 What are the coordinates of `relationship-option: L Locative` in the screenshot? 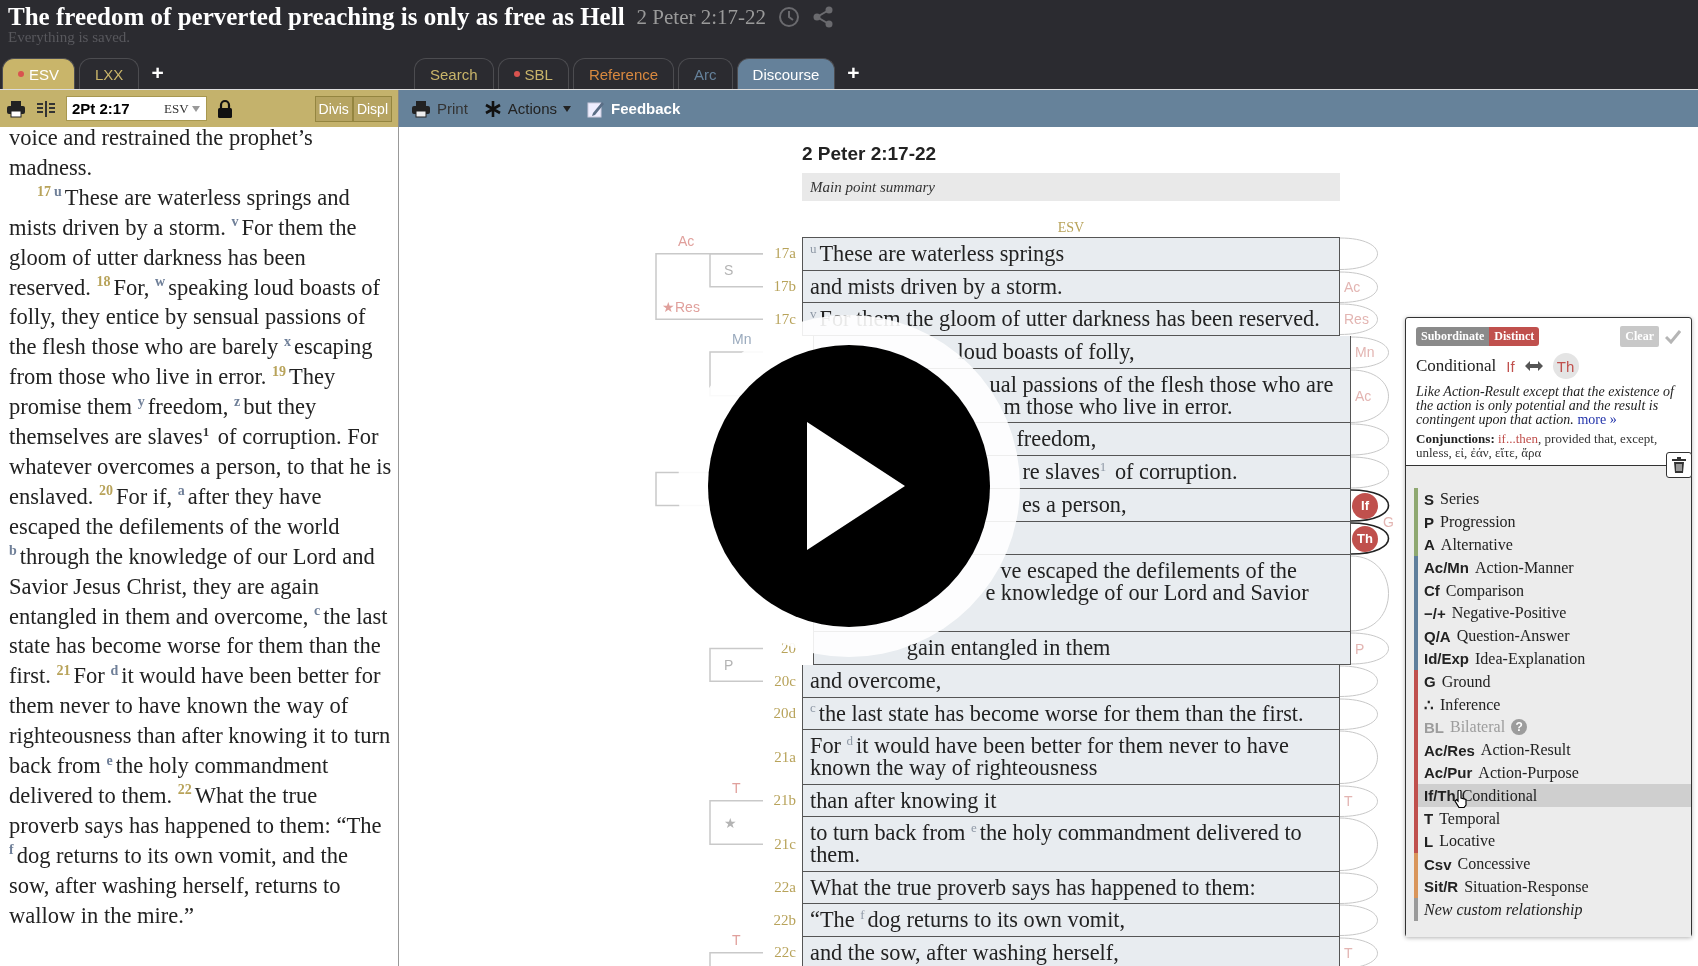 It's located at (1552, 841).